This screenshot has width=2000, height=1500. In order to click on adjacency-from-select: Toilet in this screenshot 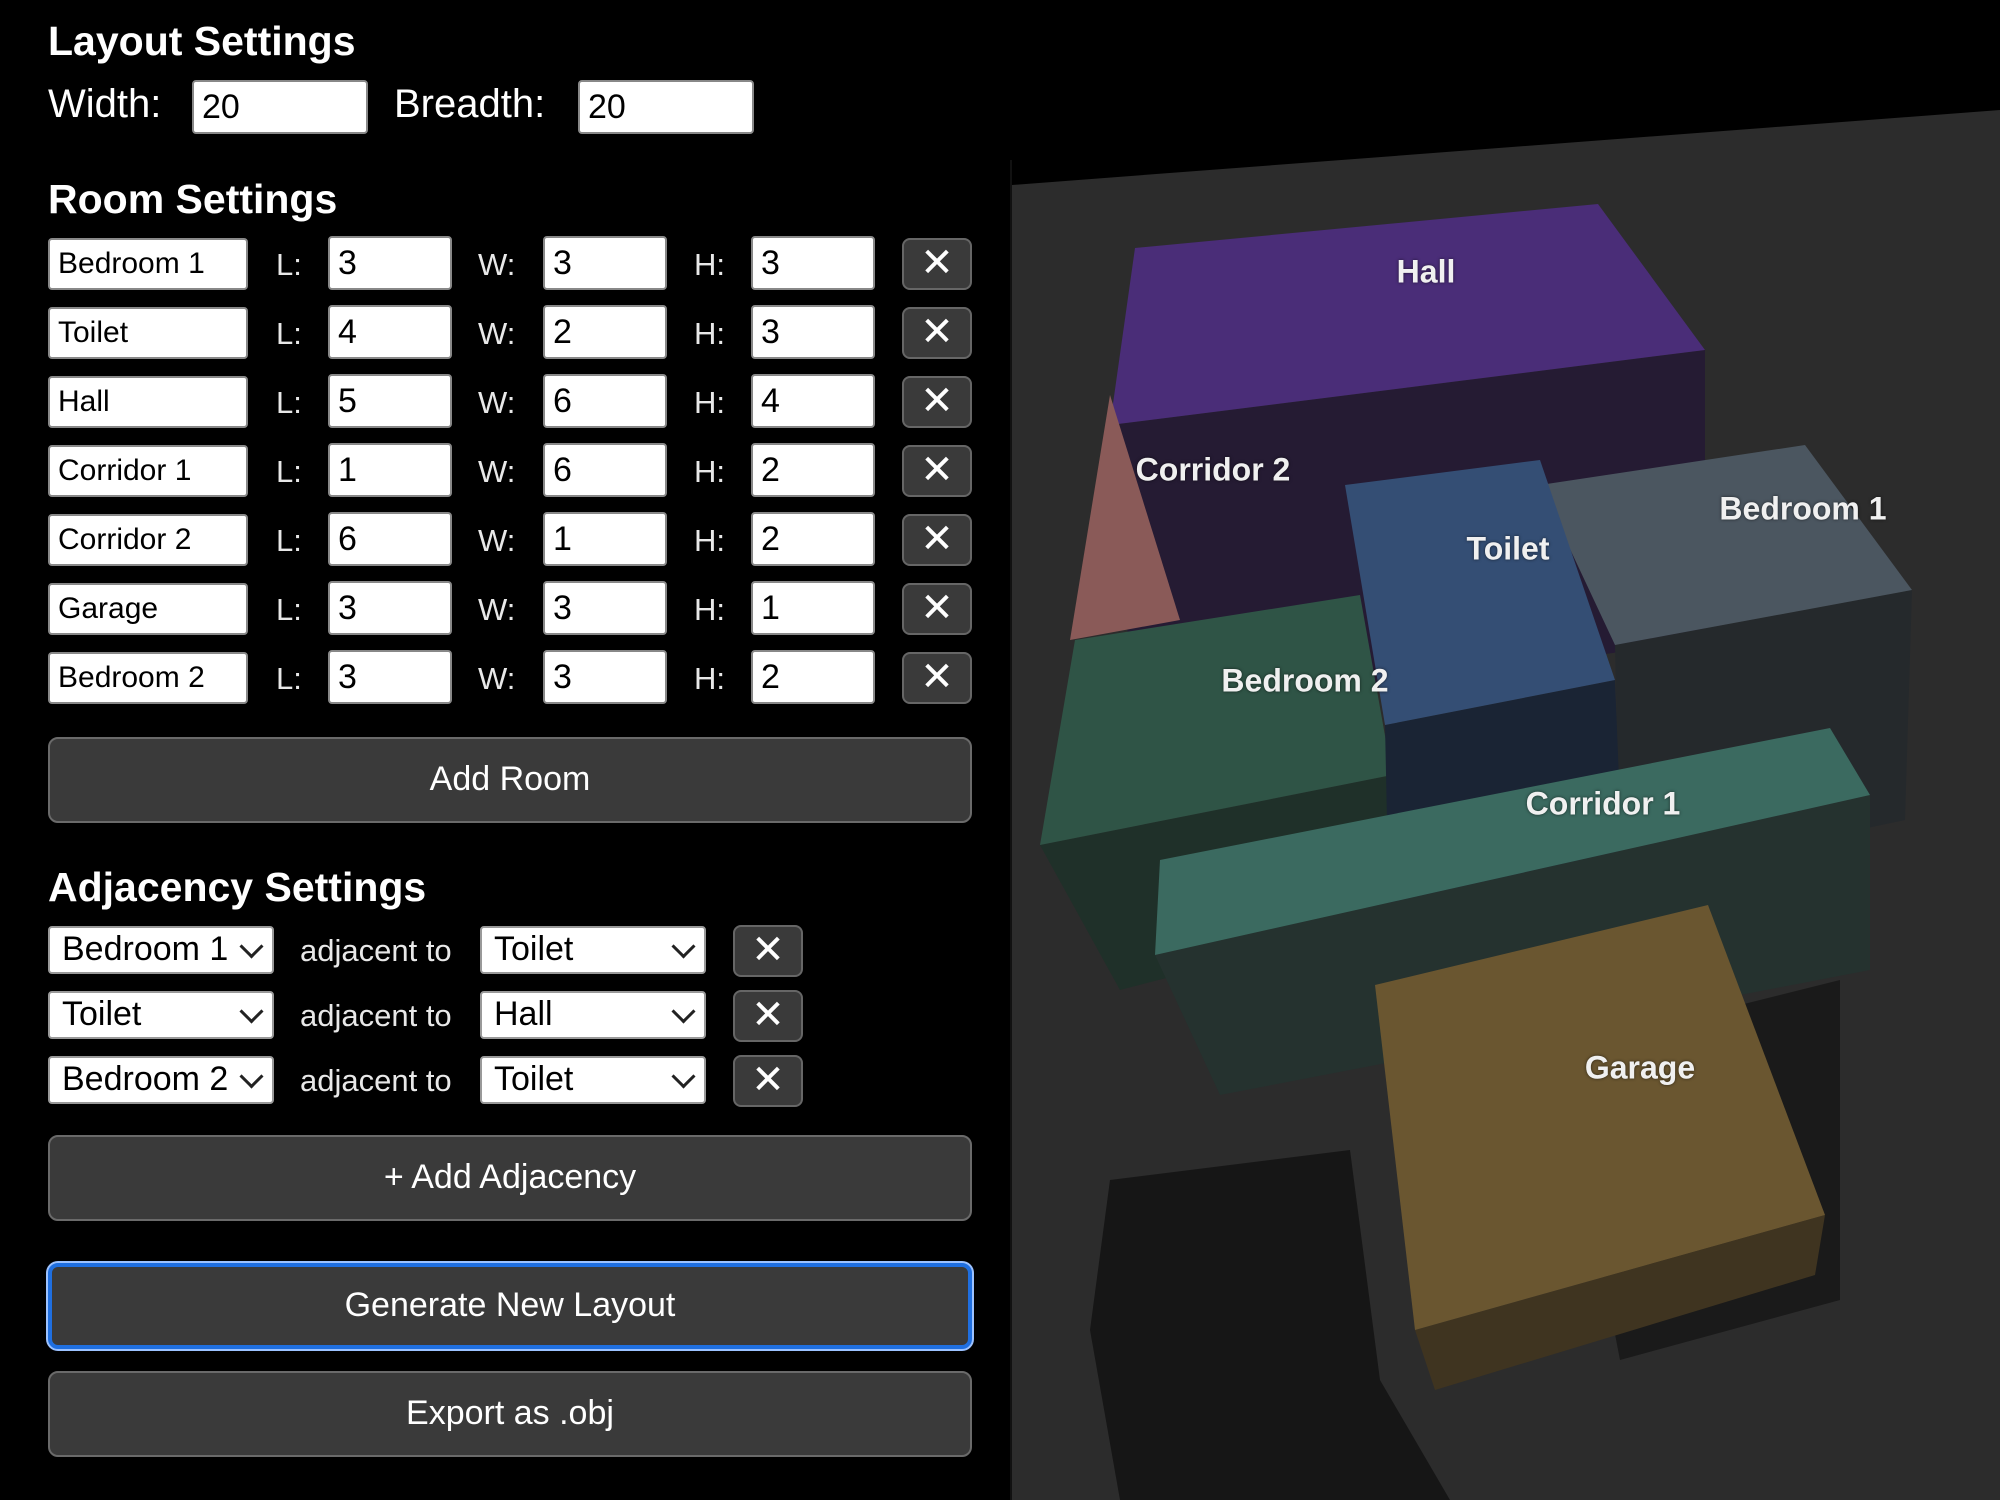, I will do `click(161, 1015)`.